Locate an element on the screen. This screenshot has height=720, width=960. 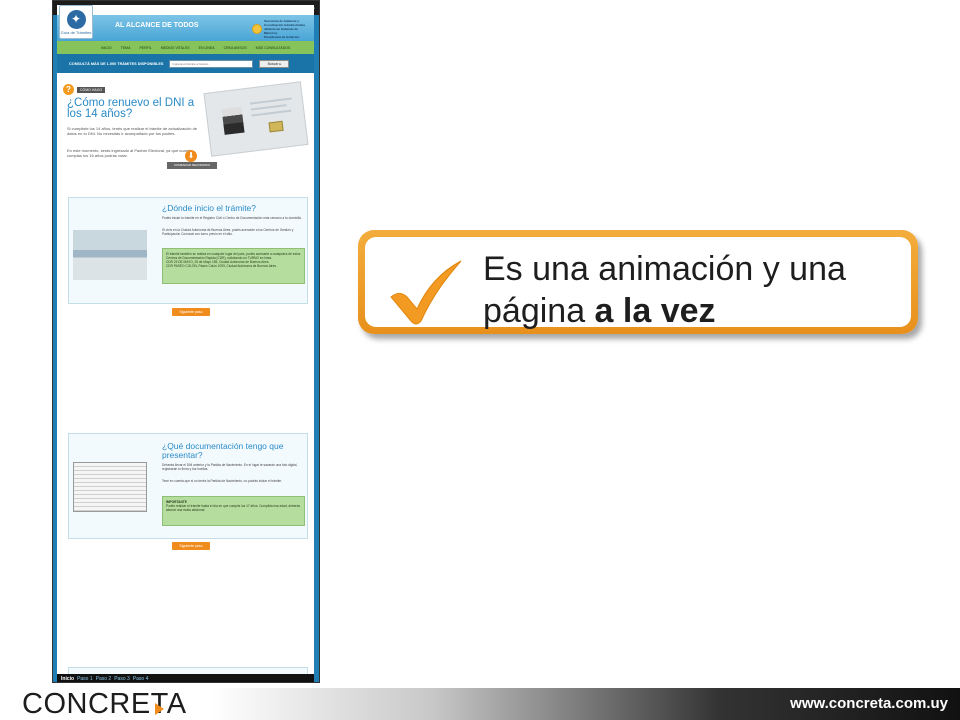
callout-inner: Es una animación y una página a la vez is located at coordinates (638, 283).